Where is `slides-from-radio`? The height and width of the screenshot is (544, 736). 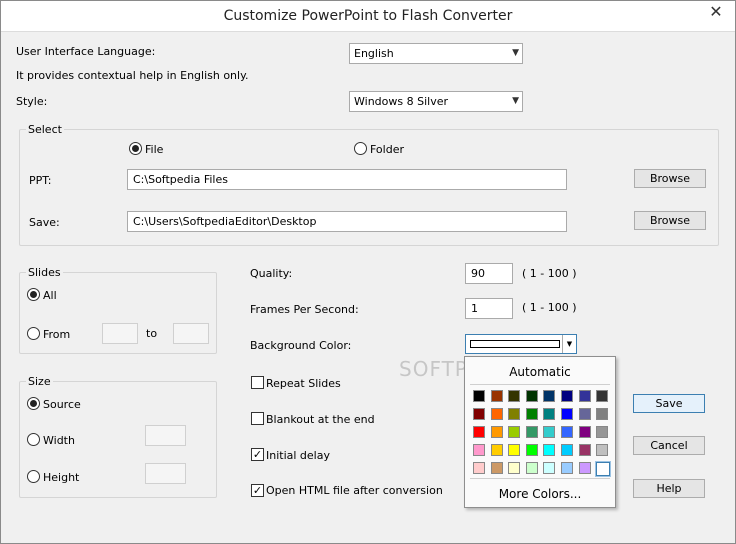
slides-from-radio is located at coordinates (33, 333).